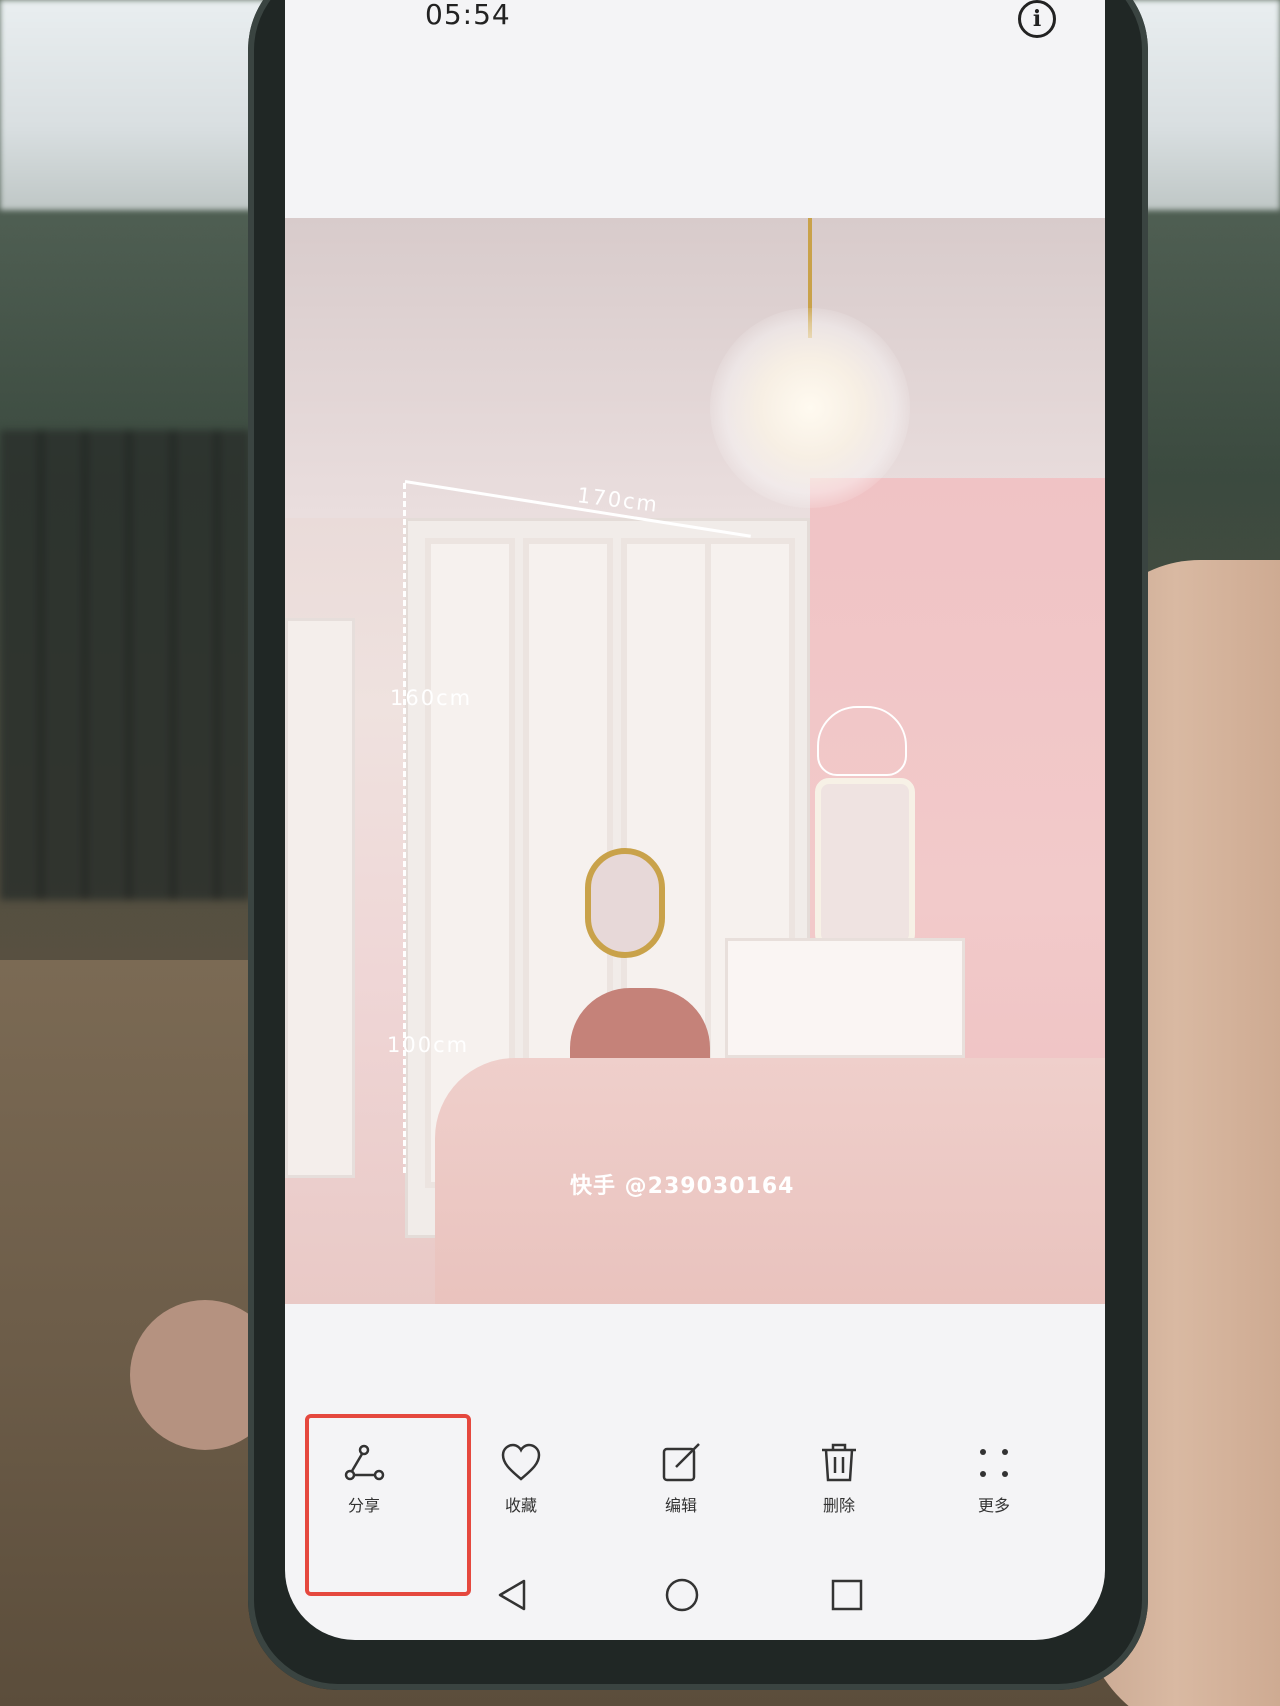 The height and width of the screenshot is (1706, 1280). What do you see at coordinates (431, 698) in the screenshot?
I see `upper-height-label: 160cm` at bounding box center [431, 698].